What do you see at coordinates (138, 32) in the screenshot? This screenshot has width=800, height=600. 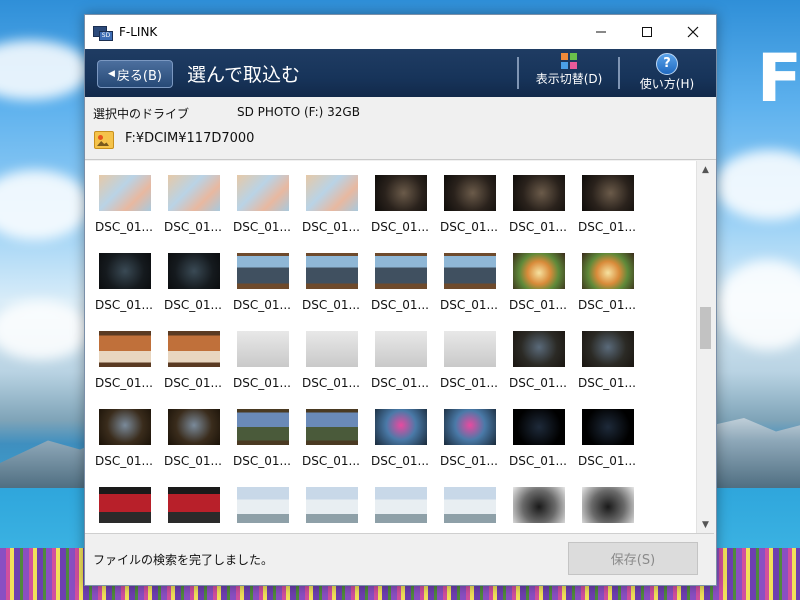 I see `window-title: F-LINK` at bounding box center [138, 32].